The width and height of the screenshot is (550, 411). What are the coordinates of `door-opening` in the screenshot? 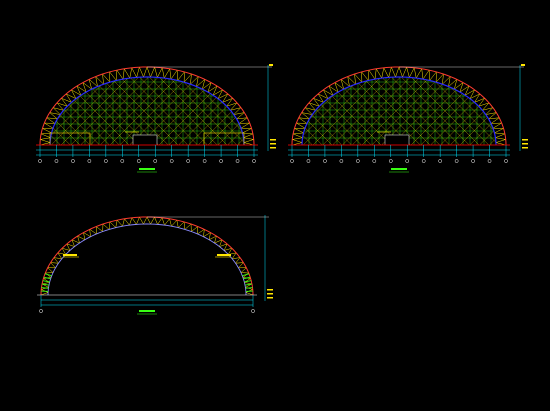 It's located at (145, 140).